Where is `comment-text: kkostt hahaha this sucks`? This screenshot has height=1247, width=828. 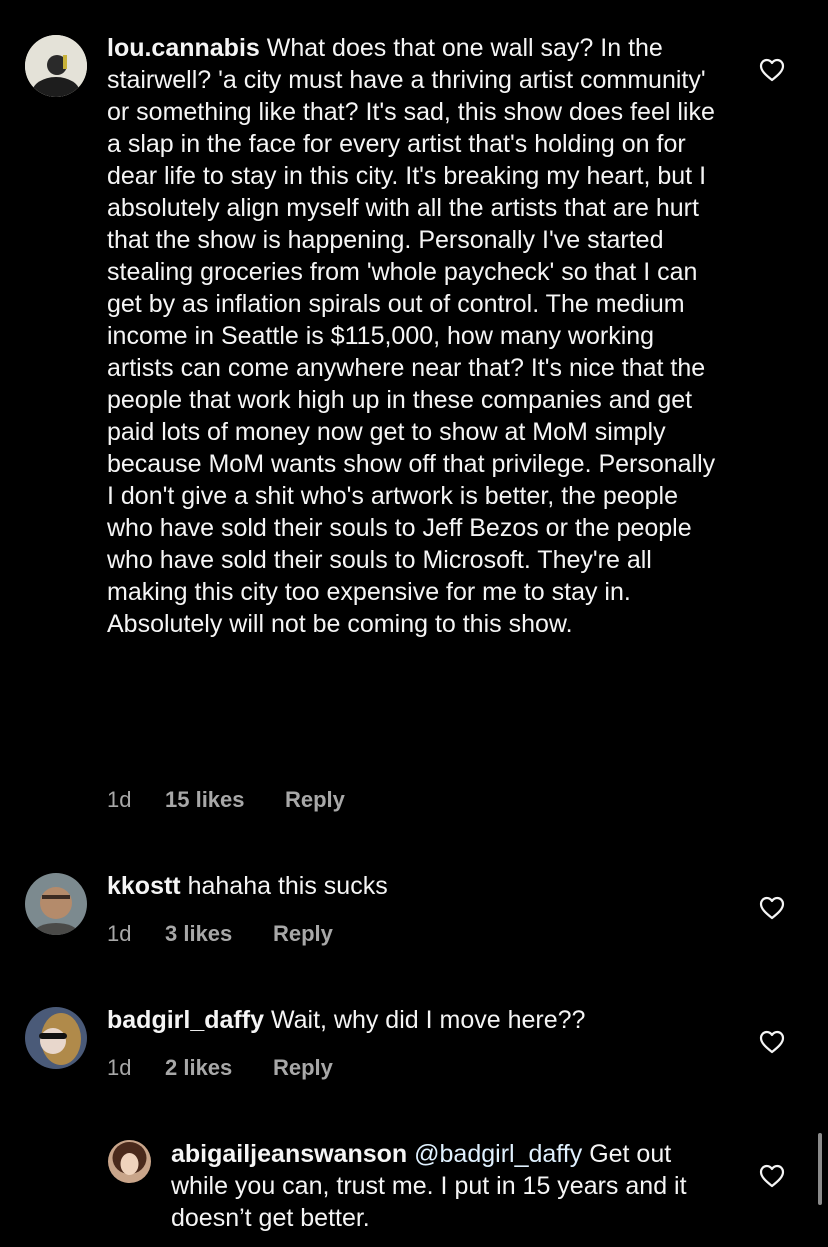
comment-text: kkostt hahaha this sucks is located at coordinates (414, 886).